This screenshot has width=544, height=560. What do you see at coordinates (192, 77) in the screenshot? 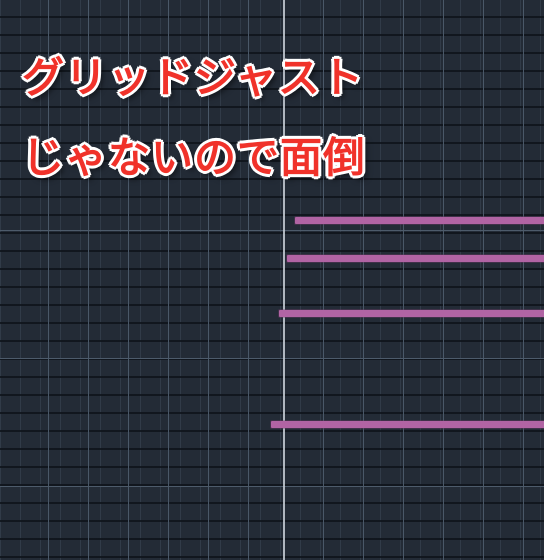
I see `overlay-caption-line-1: グリッドジャスト` at bounding box center [192, 77].